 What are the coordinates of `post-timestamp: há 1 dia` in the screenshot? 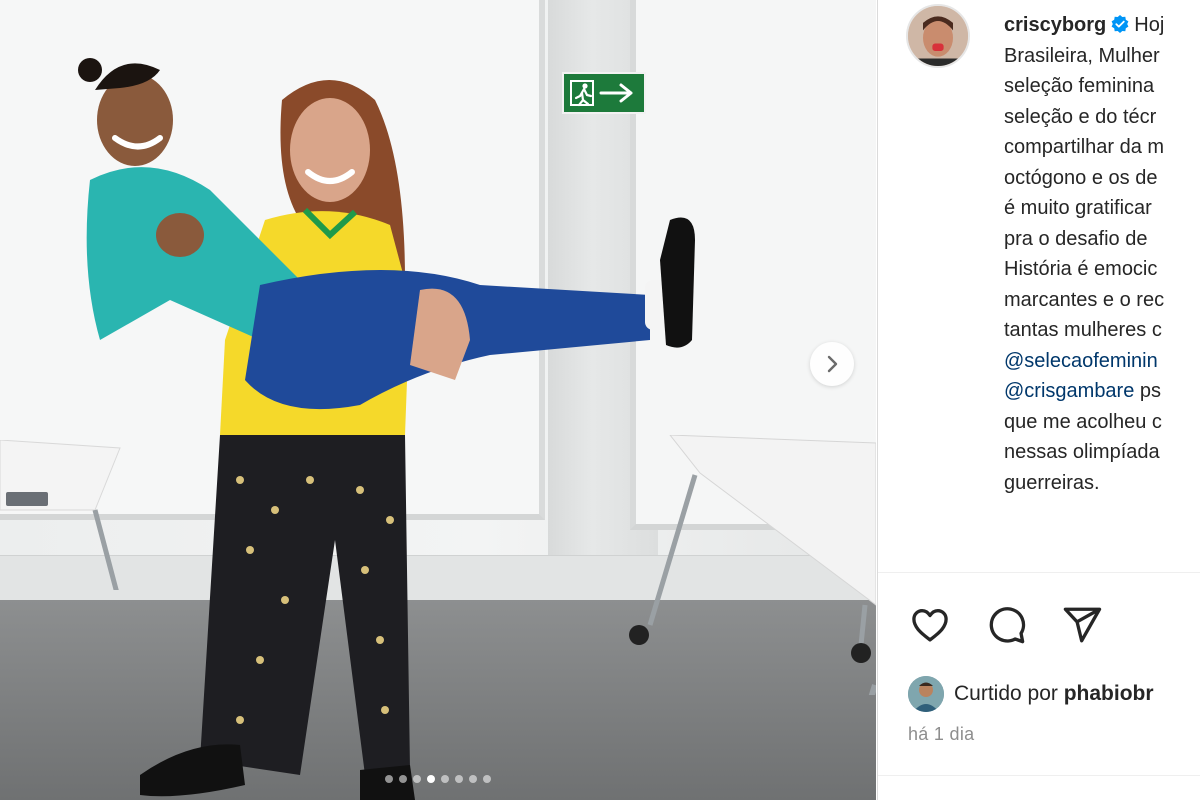 It's located at (941, 734).